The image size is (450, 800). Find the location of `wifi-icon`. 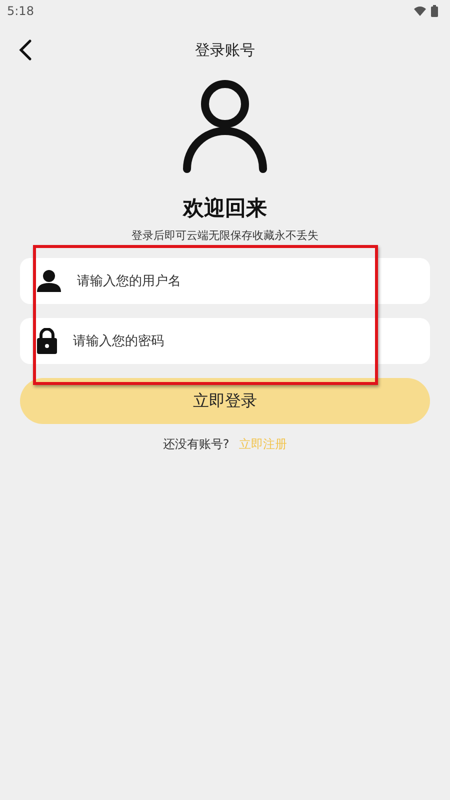

wifi-icon is located at coordinates (420, 11).